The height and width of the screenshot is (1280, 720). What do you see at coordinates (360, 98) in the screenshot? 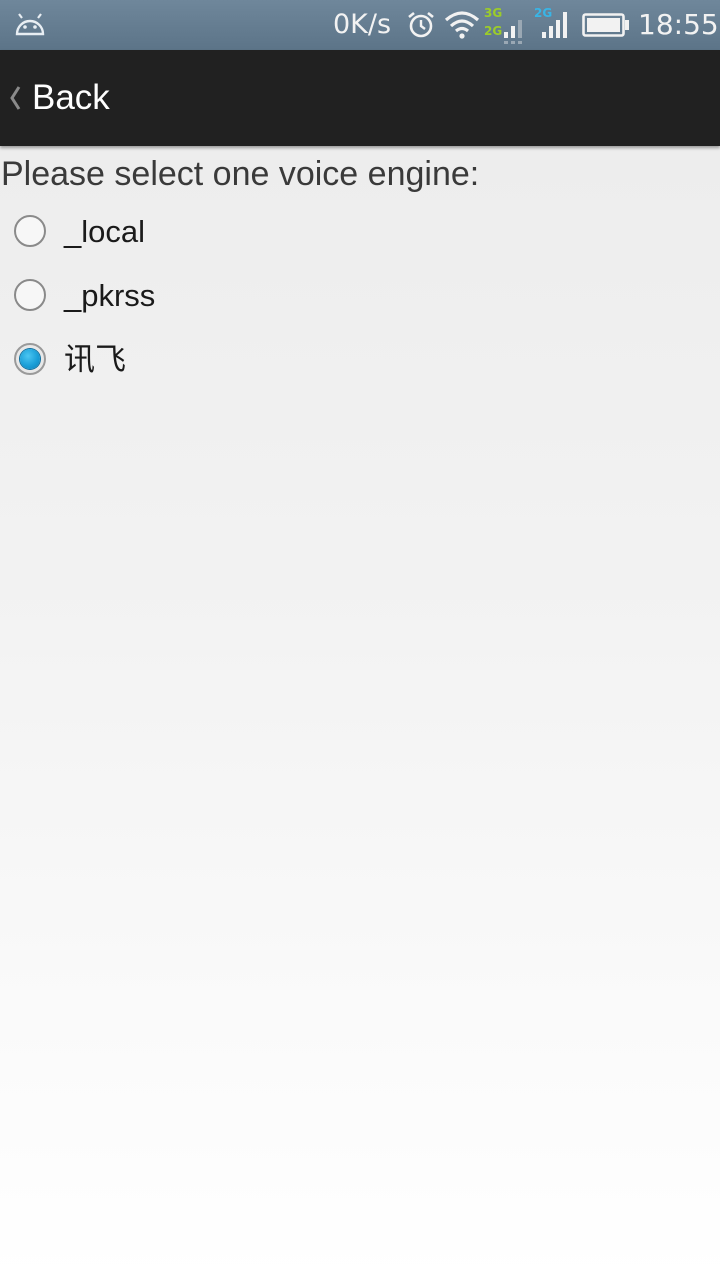
I see `action-bar: Back` at bounding box center [360, 98].